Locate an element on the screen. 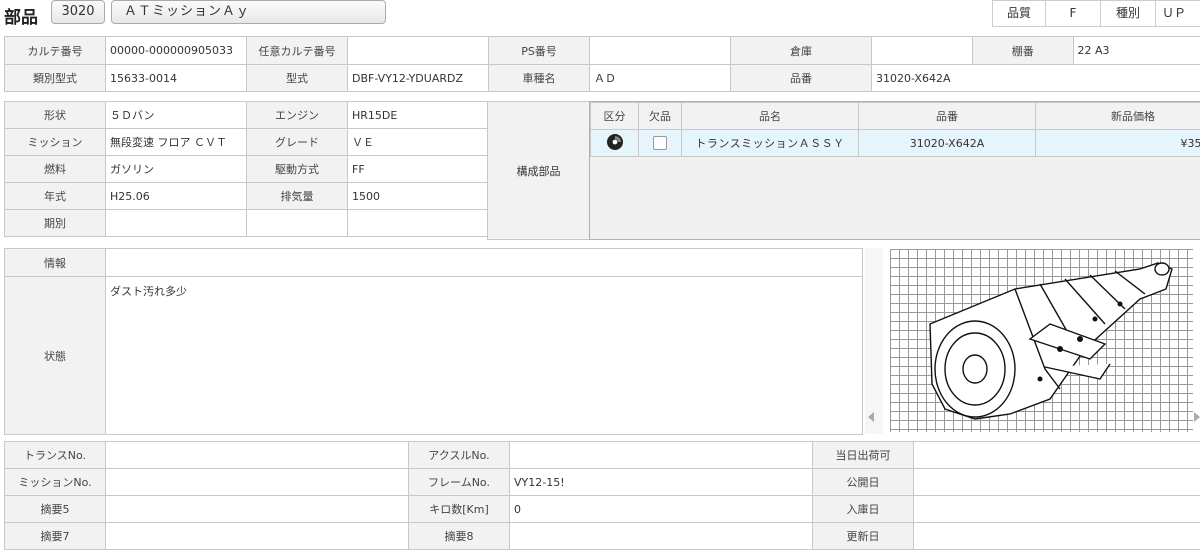 The height and width of the screenshot is (551, 1200). memo8-value is located at coordinates (661, 536).